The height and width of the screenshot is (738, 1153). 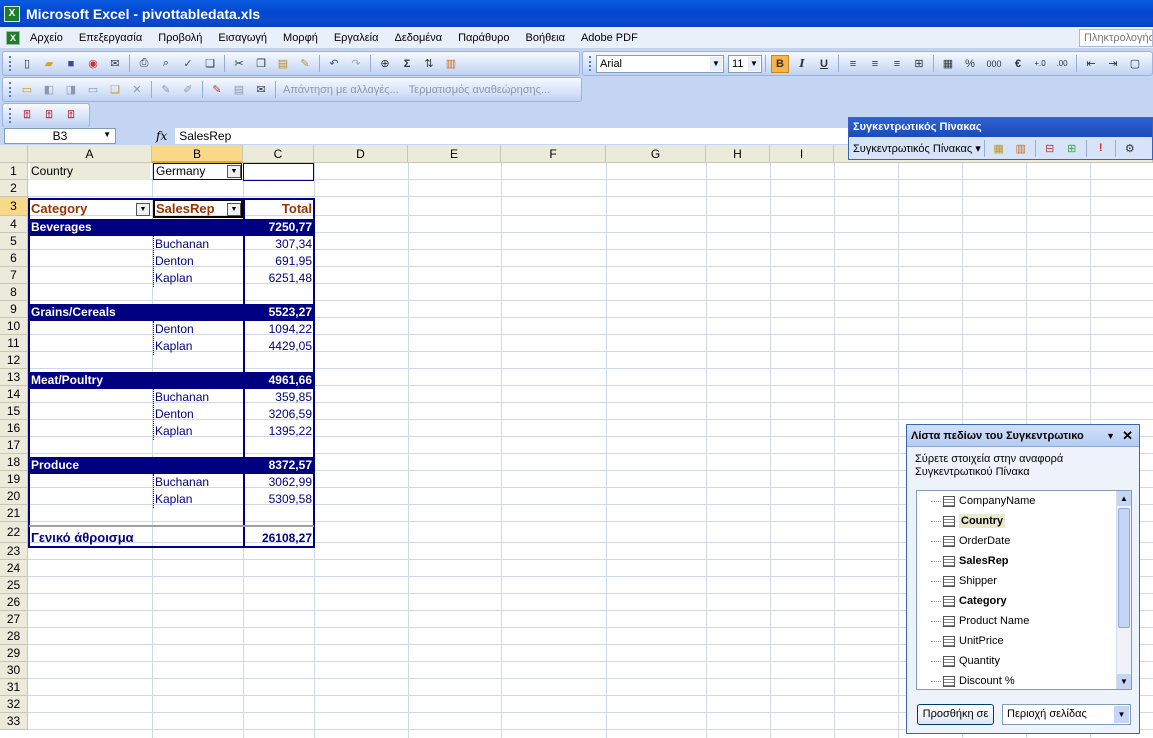 What do you see at coordinates (90, 209) in the screenshot?
I see `row-field-category: Category` at bounding box center [90, 209].